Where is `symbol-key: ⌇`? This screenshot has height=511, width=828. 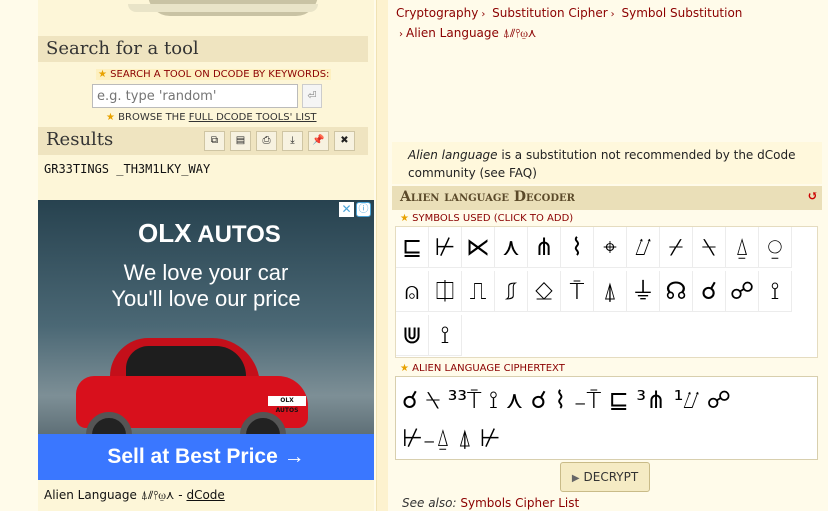 symbol-key: ⌇ is located at coordinates (577, 247).